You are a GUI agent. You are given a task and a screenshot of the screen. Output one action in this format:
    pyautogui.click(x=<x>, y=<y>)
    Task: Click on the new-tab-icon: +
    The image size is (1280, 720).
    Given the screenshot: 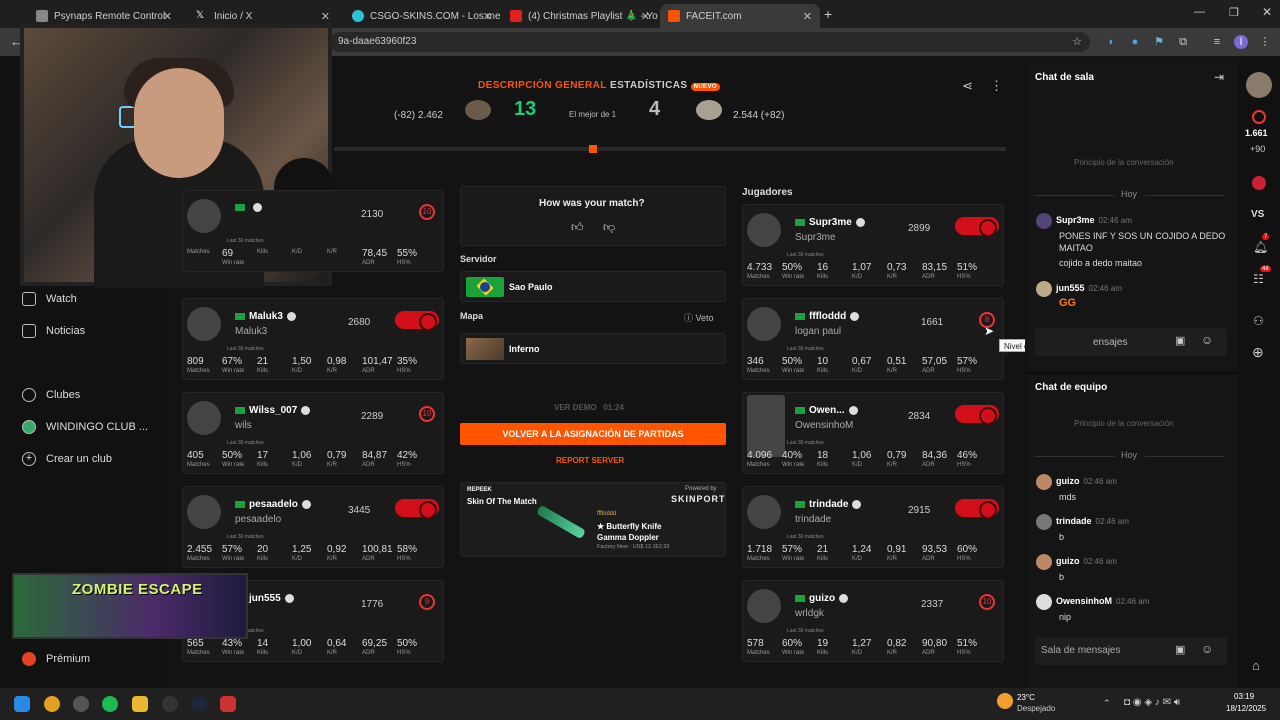 What is the action you would take?
    pyautogui.click(x=828, y=14)
    